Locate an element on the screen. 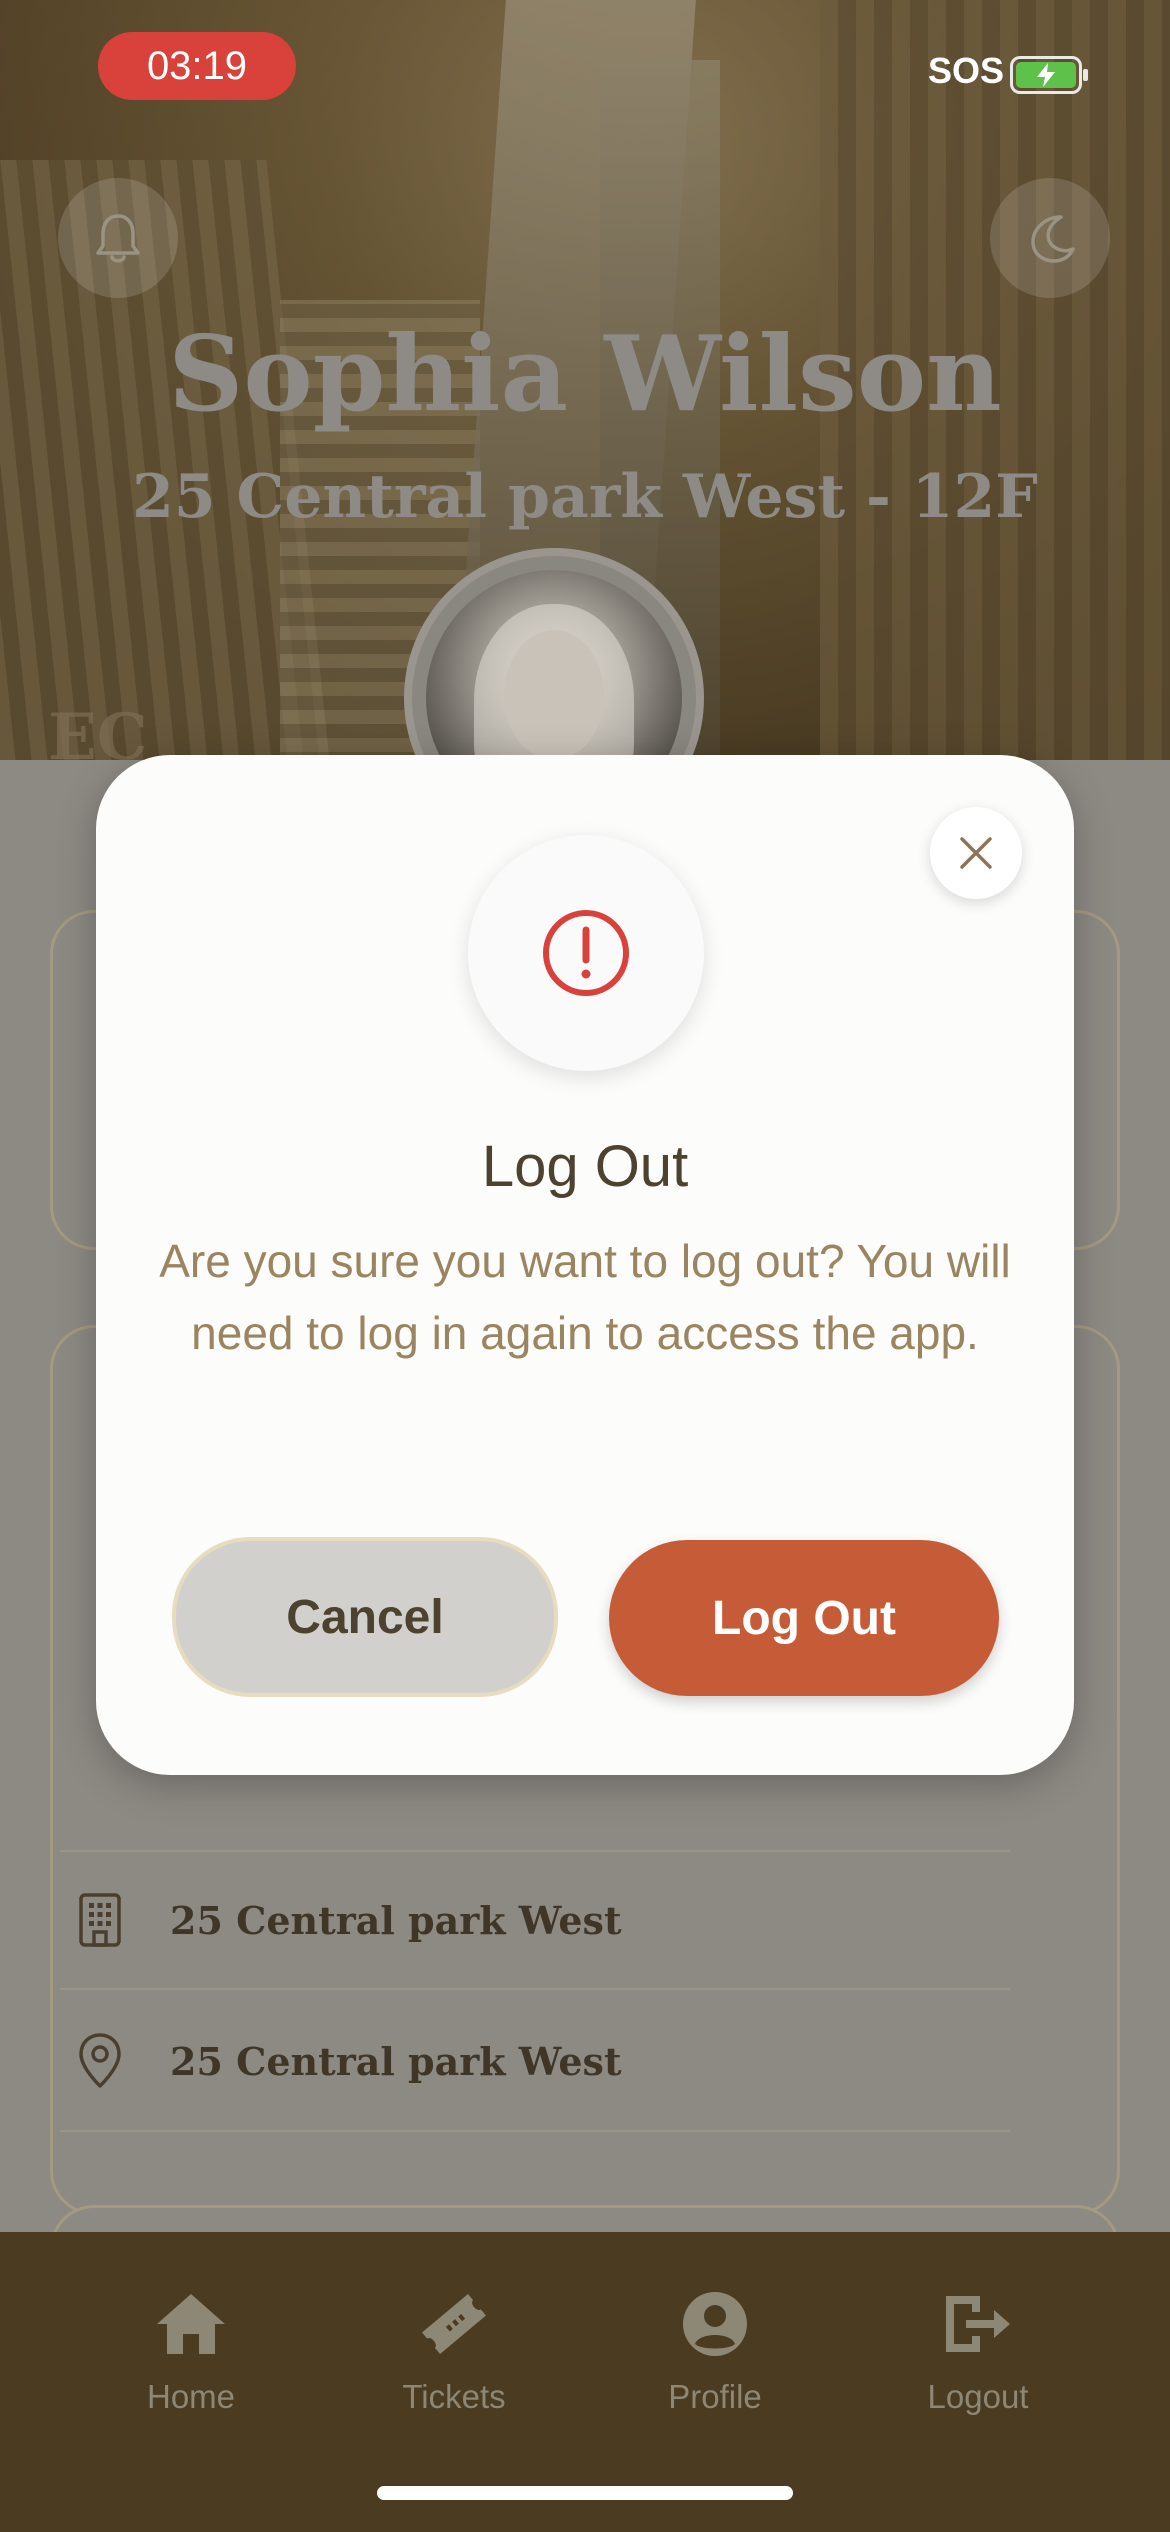 This screenshot has width=1170, height=2532. ticket-icon is located at coordinates (454, 2324).